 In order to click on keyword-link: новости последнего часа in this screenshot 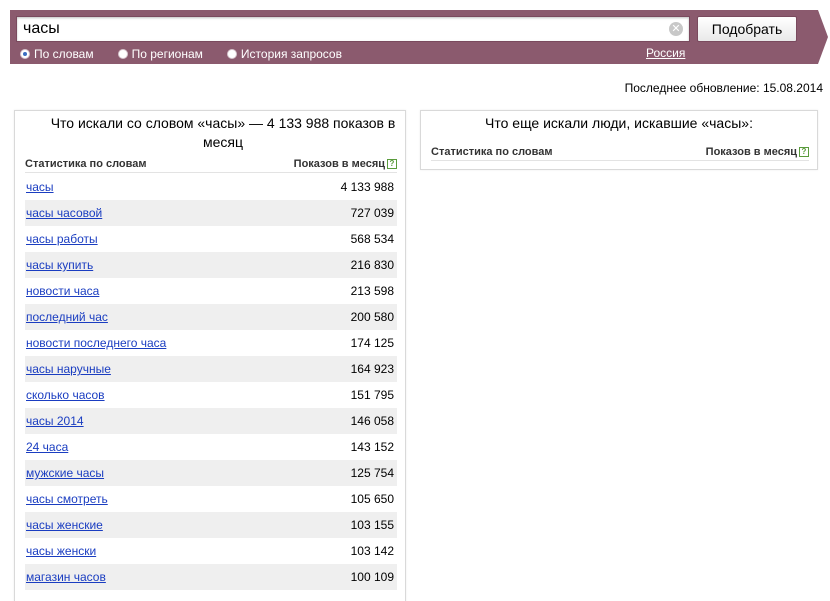, I will do `click(96, 343)`.